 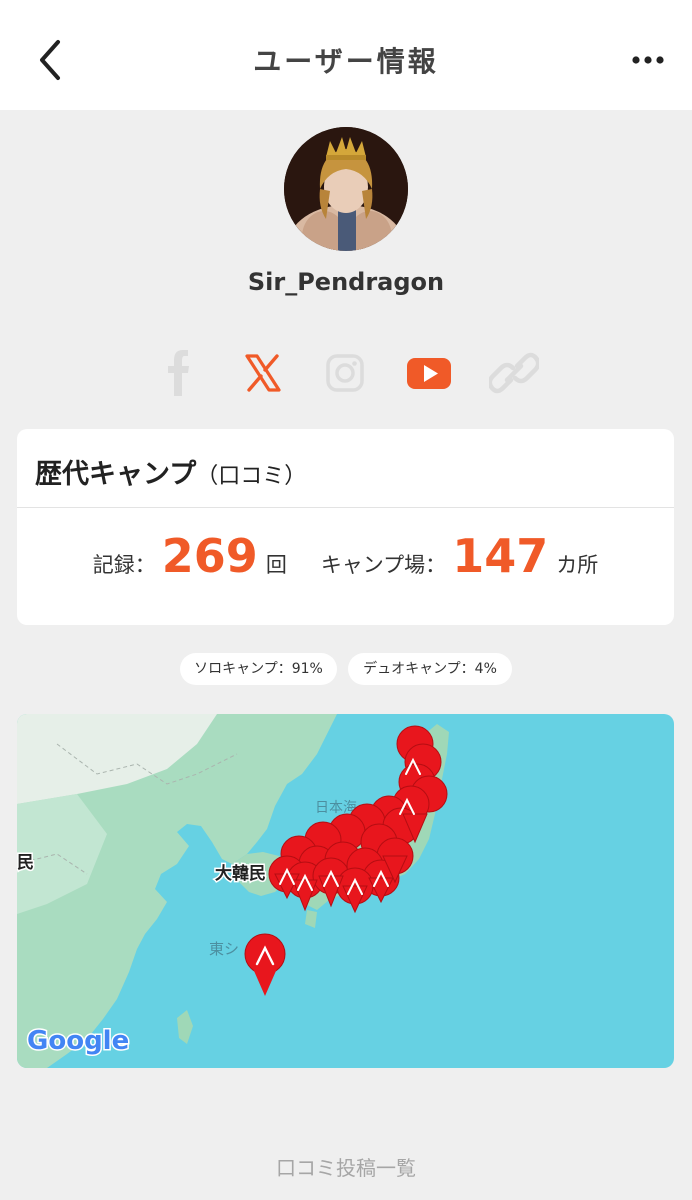 I want to click on camp-stats: 記録： 269 回 キャンプ場： 147 カ所, so click(x=345, y=564).